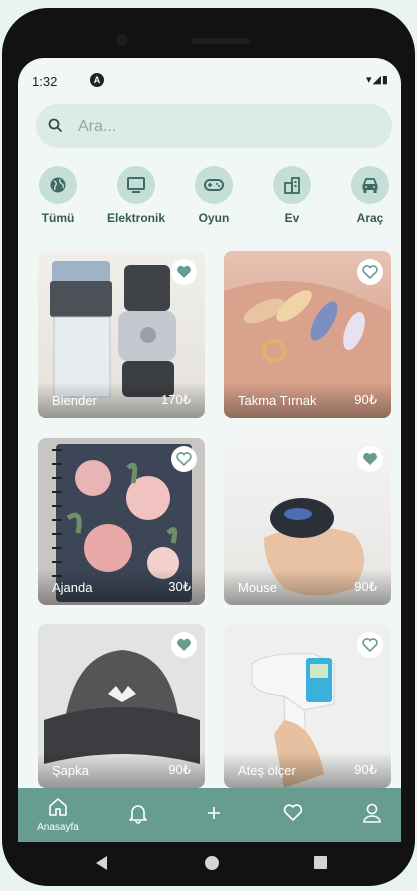 Image resolution: width=417 pixels, height=891 pixels. I want to click on building-icon, so click(292, 185).